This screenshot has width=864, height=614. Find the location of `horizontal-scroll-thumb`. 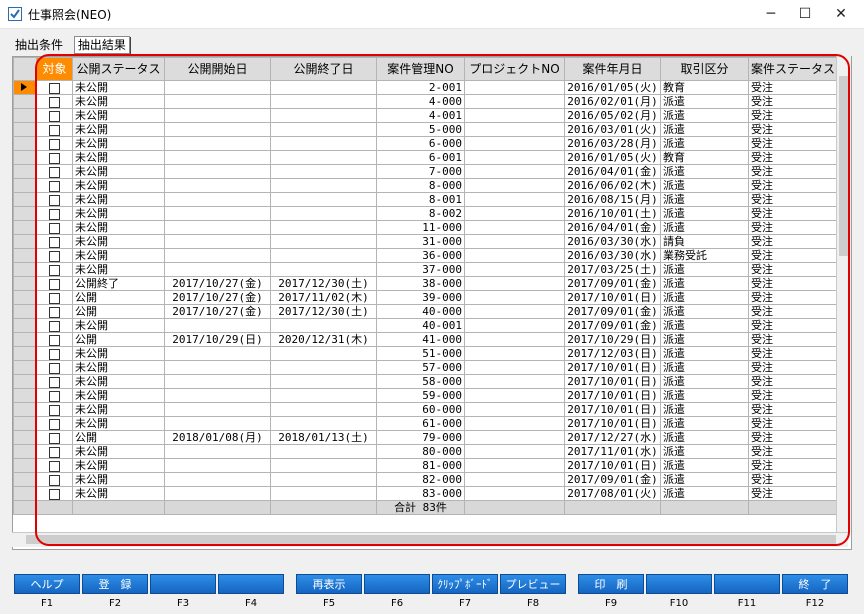

horizontal-scroll-thumb is located at coordinates (431, 539).